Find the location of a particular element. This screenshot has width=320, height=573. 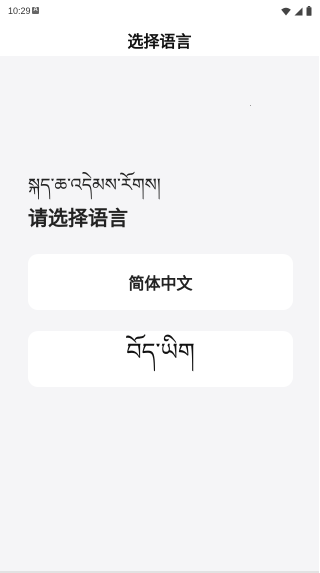

cellular-signal-icon is located at coordinates (298, 11).